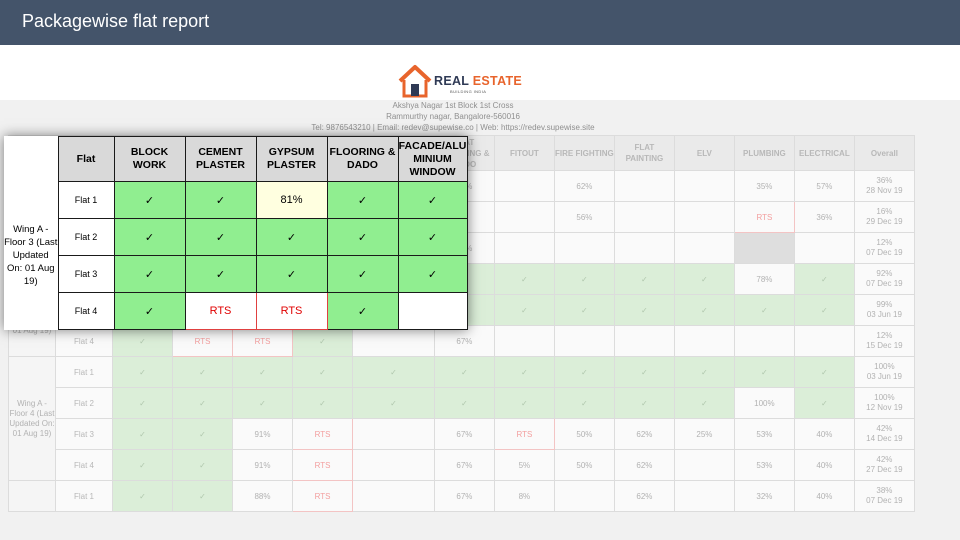 The image size is (960, 540). I want to click on zoom-table-row: Flat 2 ✓ ✓ ✓ ✓ ✓, so click(236, 237).